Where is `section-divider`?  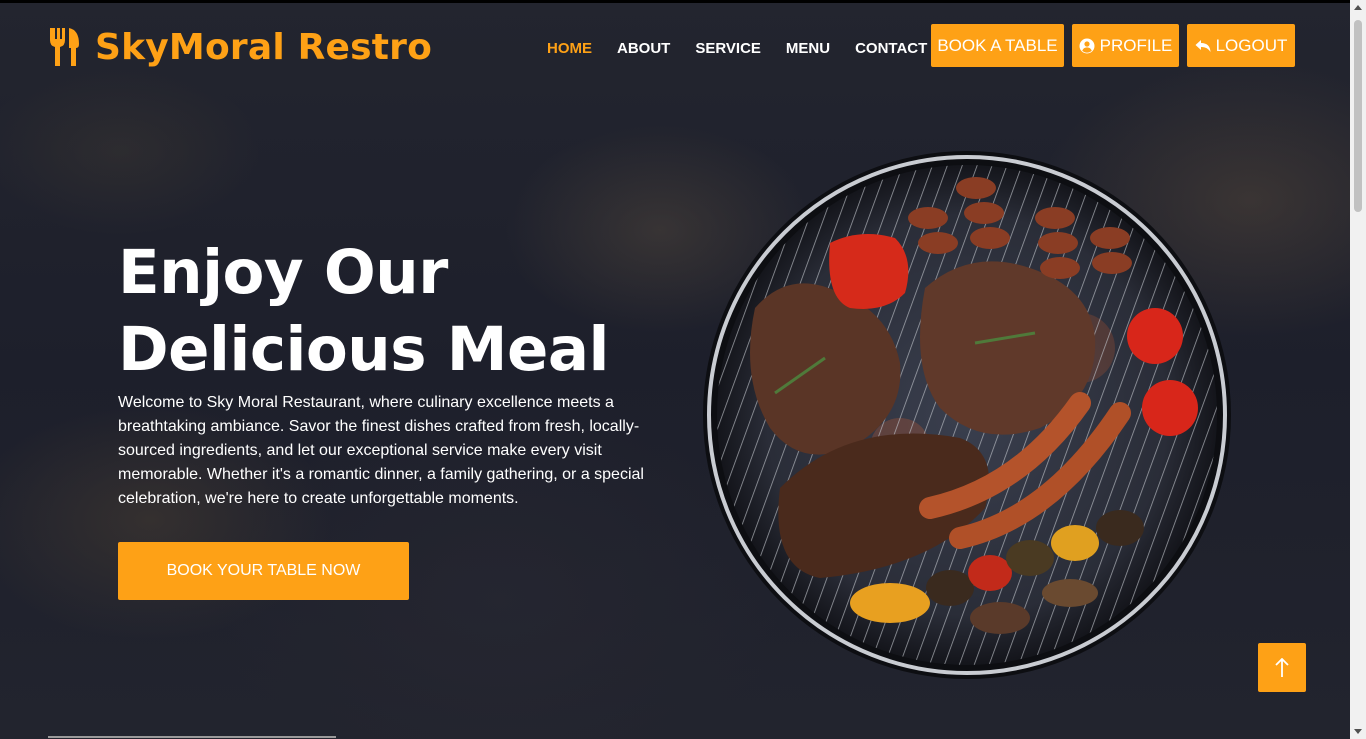
section-divider is located at coordinates (192, 737).